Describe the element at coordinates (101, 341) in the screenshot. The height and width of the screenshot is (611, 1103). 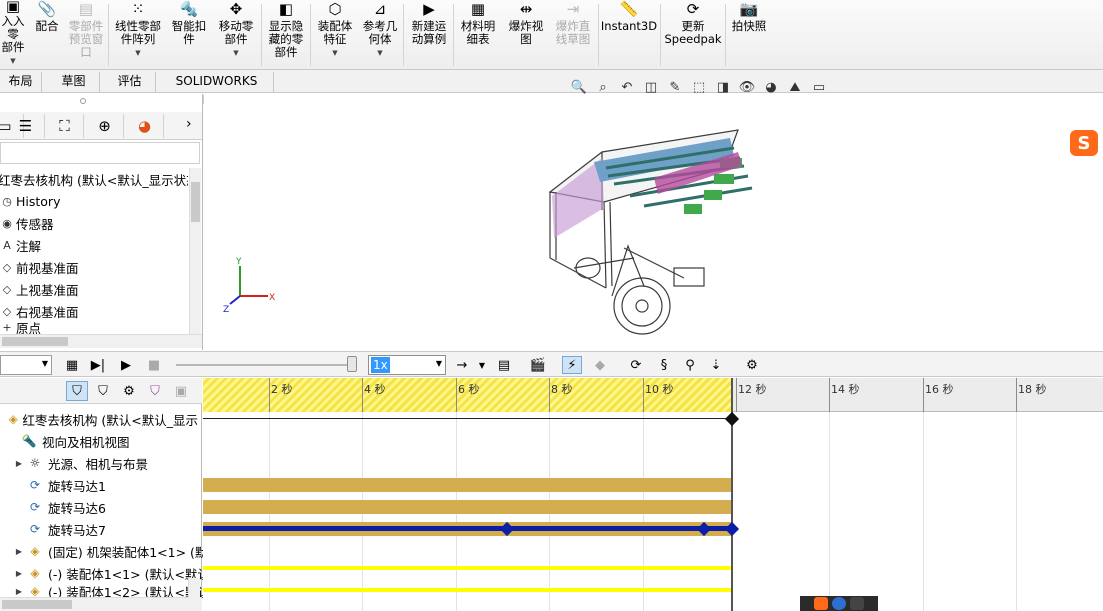
I see `feature-tree-horizontal-scrollbar` at that location.